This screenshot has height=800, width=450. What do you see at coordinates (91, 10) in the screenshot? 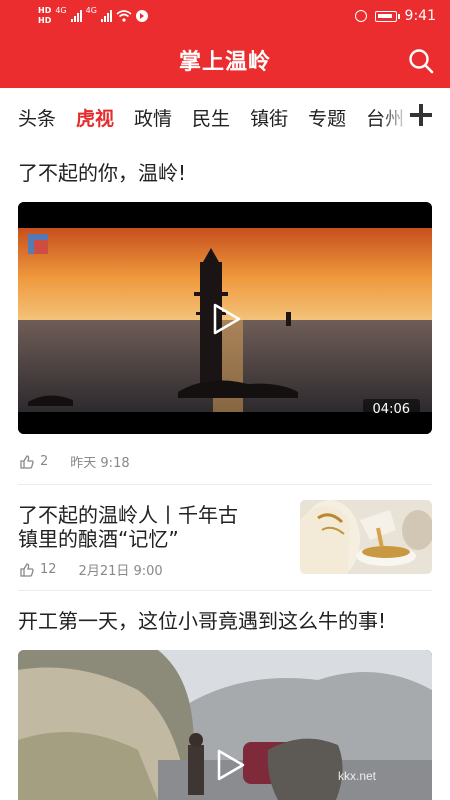
I see `network-label-2: 4G` at bounding box center [91, 10].